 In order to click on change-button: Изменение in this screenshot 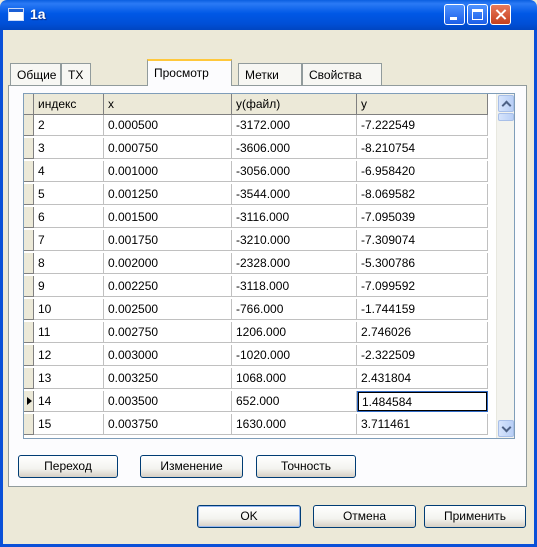, I will do `click(191, 466)`.